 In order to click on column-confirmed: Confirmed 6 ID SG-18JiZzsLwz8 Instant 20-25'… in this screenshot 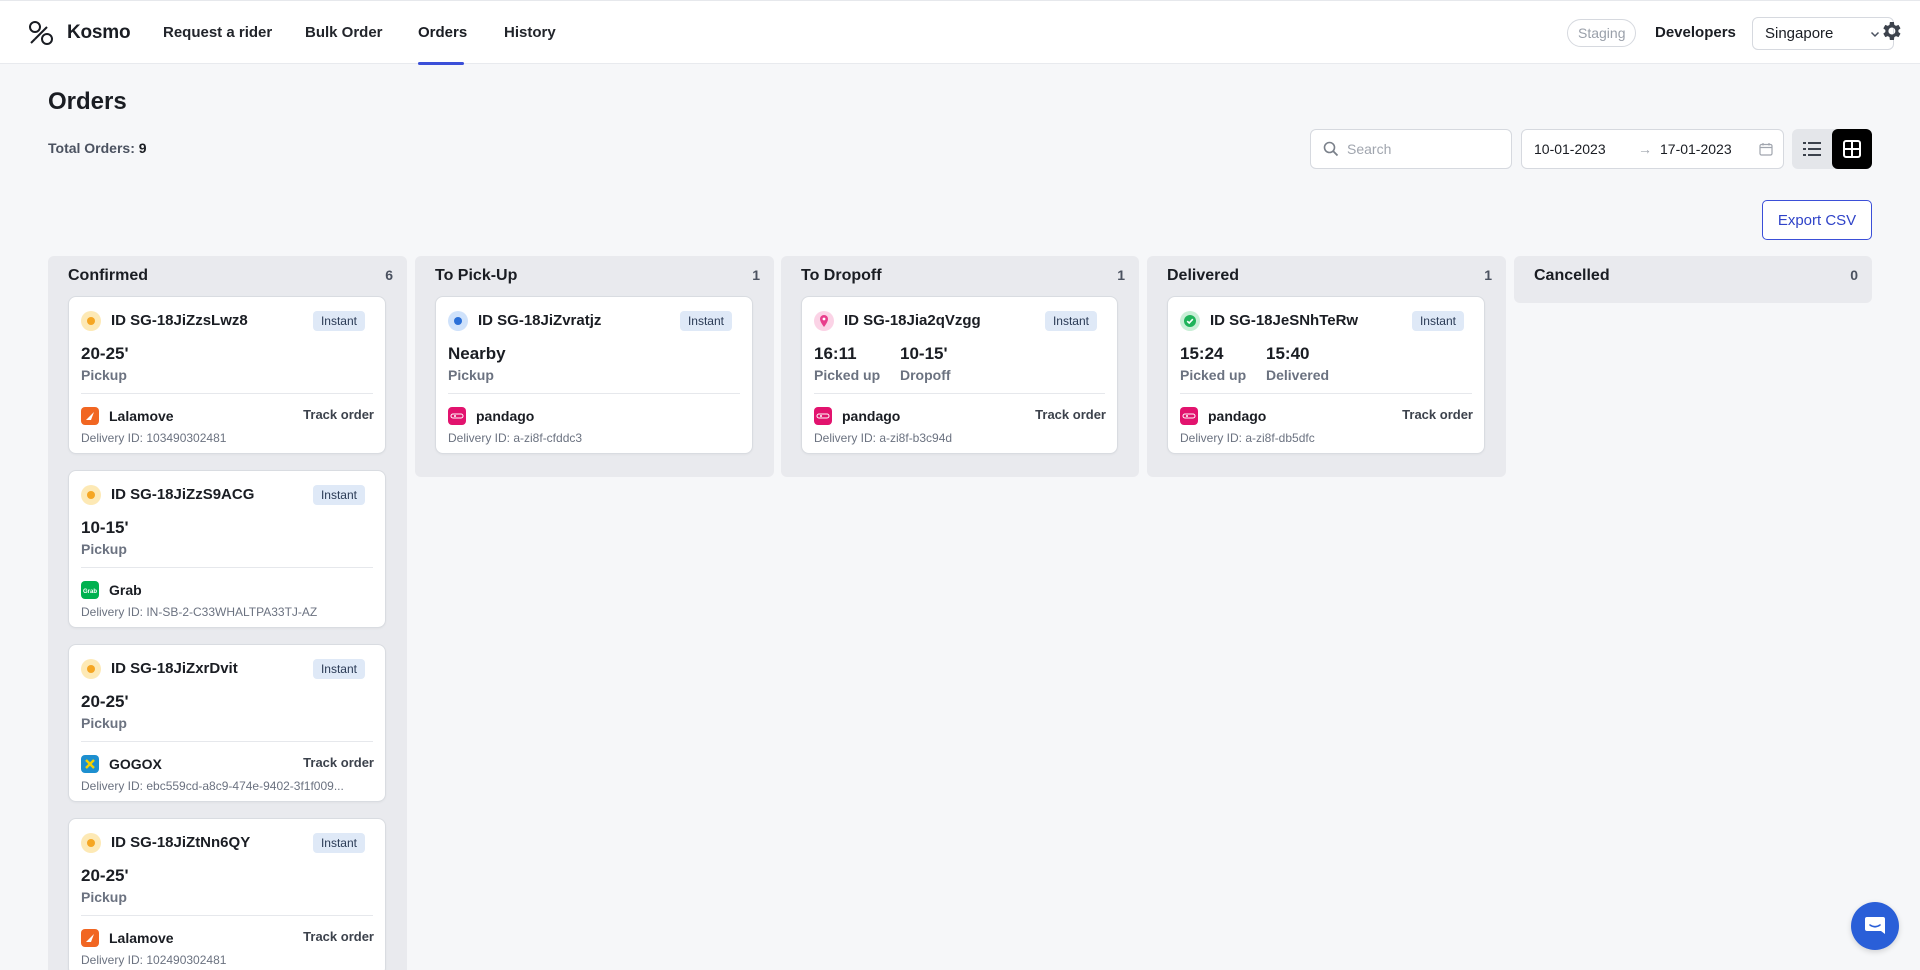, I will do `click(227, 613)`.